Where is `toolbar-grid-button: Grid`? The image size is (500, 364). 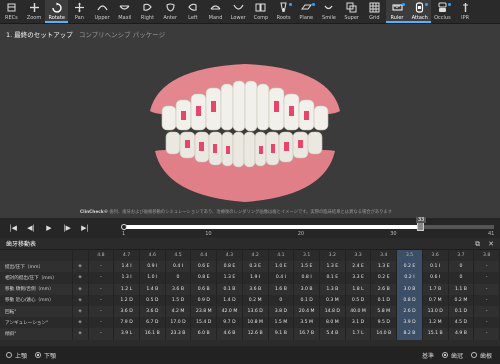 toolbar-grid-button: Grid is located at coordinates (374, 11).